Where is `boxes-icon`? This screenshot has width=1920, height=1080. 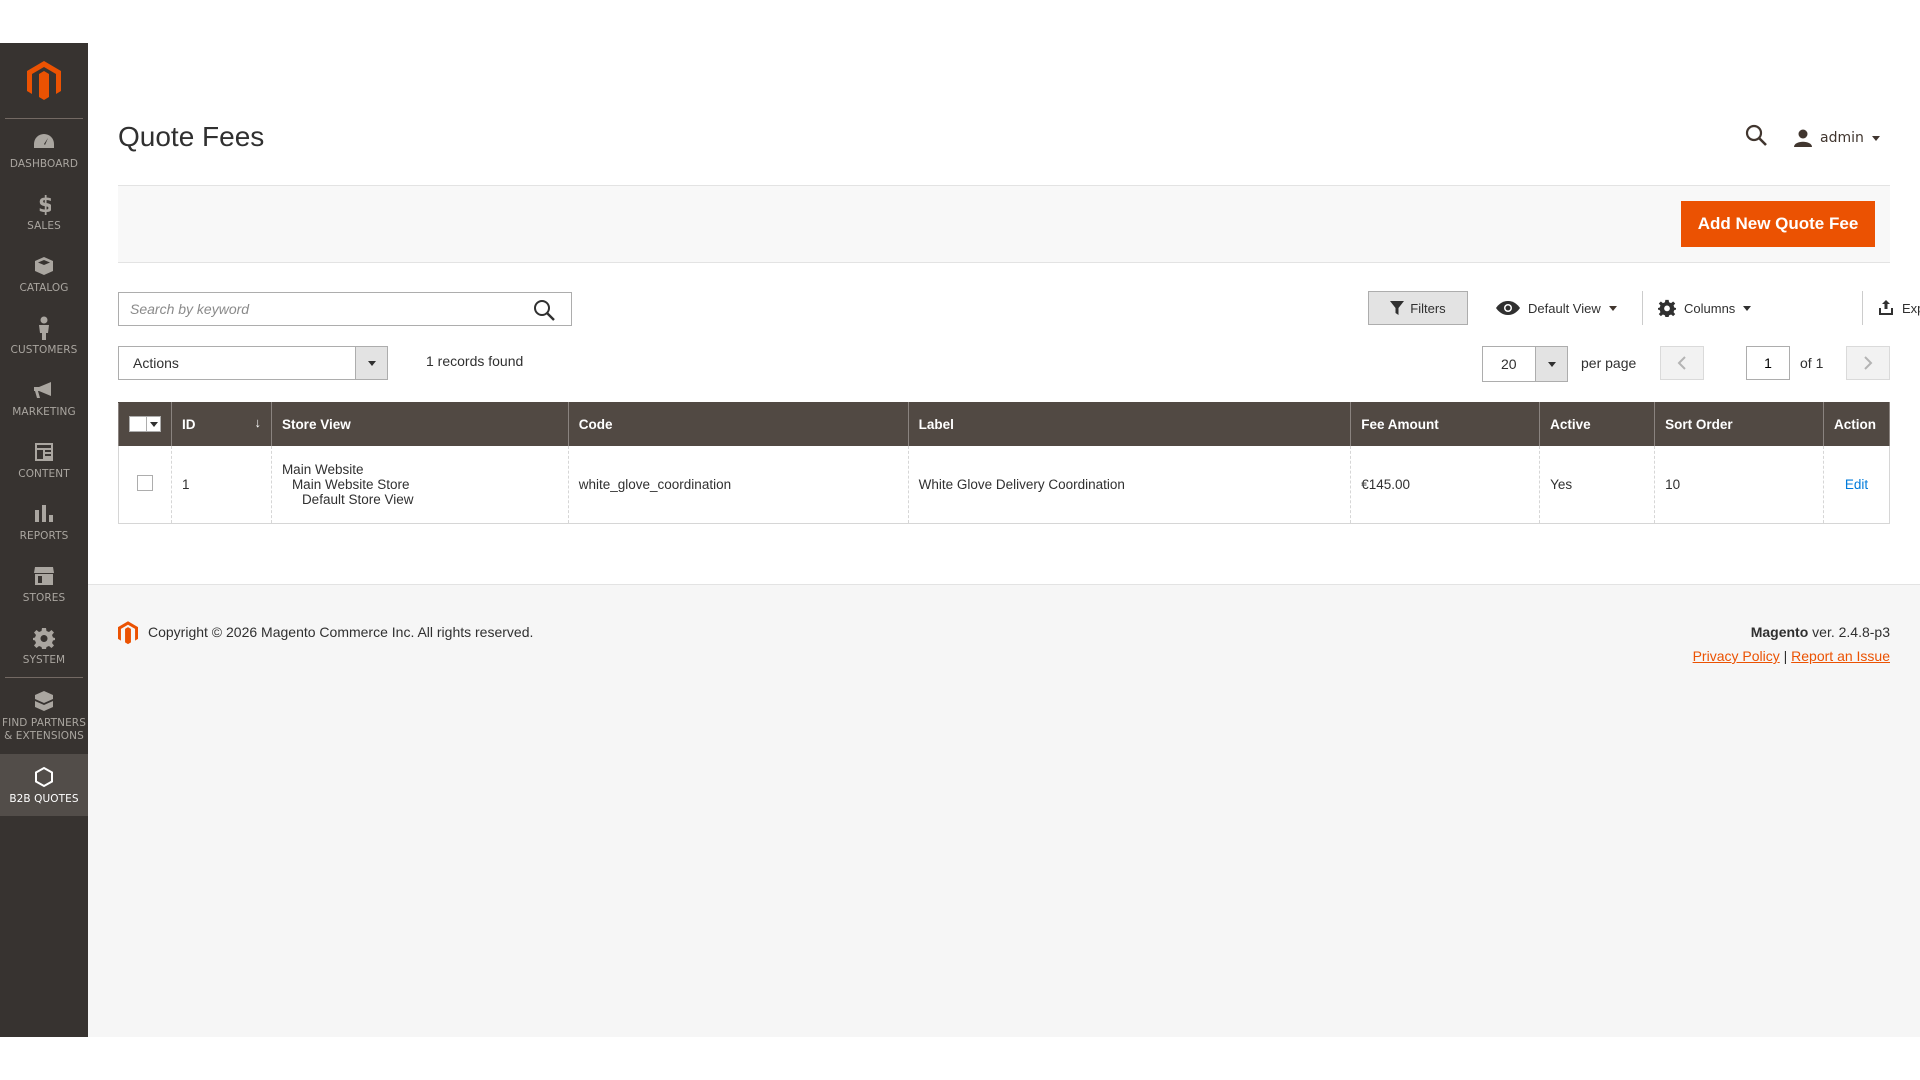
boxes-icon is located at coordinates (44, 701).